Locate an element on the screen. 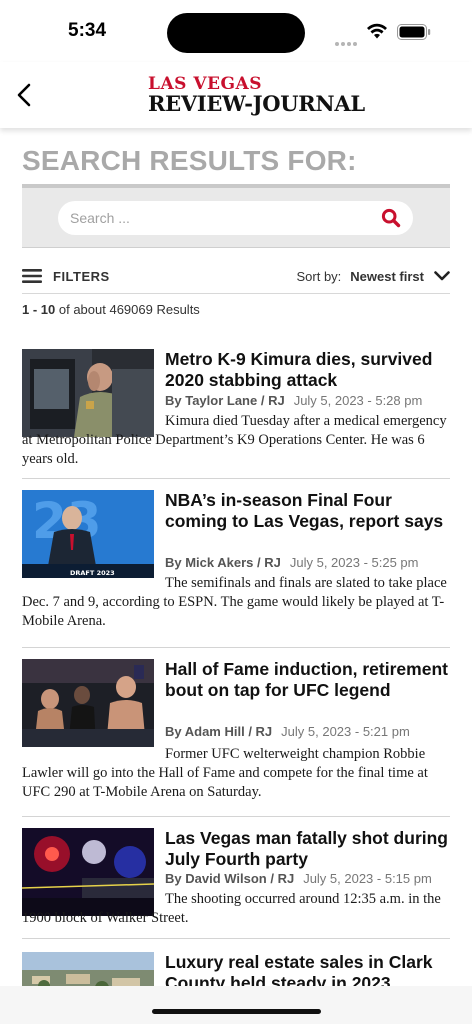 This screenshot has height=1024, width=472. article-date: July 5, 2023 - 5:25 pm is located at coordinates (354, 562).